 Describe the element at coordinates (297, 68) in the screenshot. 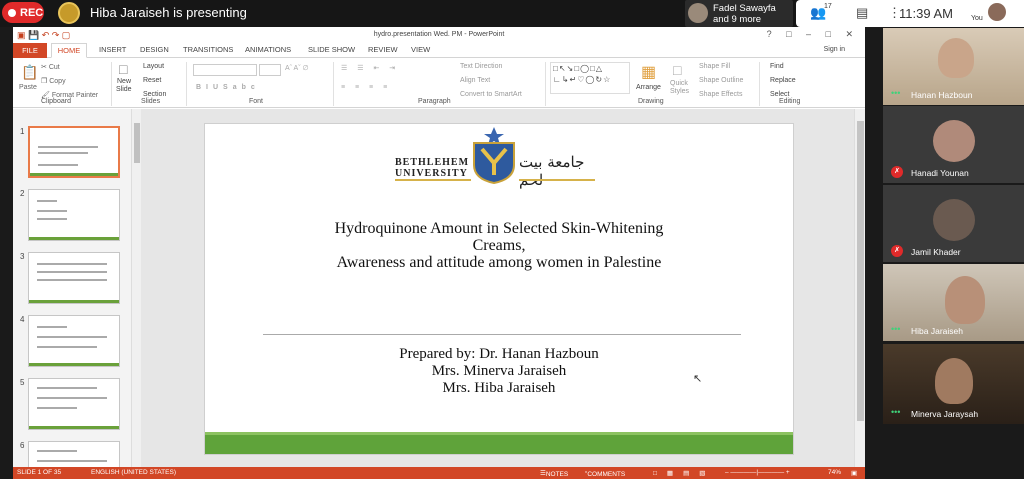

I see `font-size-buttons: Aˆ Aˇ ∅` at that location.